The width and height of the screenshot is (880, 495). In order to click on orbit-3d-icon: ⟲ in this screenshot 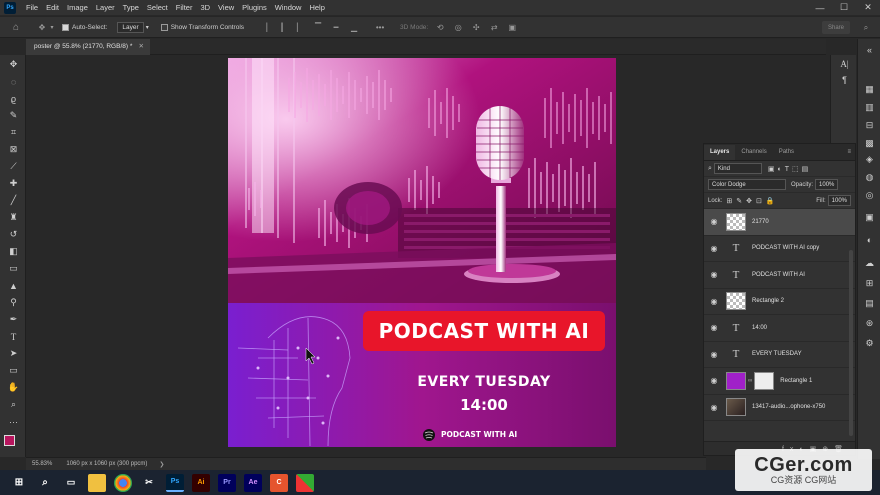, I will do `click(440, 27)`.